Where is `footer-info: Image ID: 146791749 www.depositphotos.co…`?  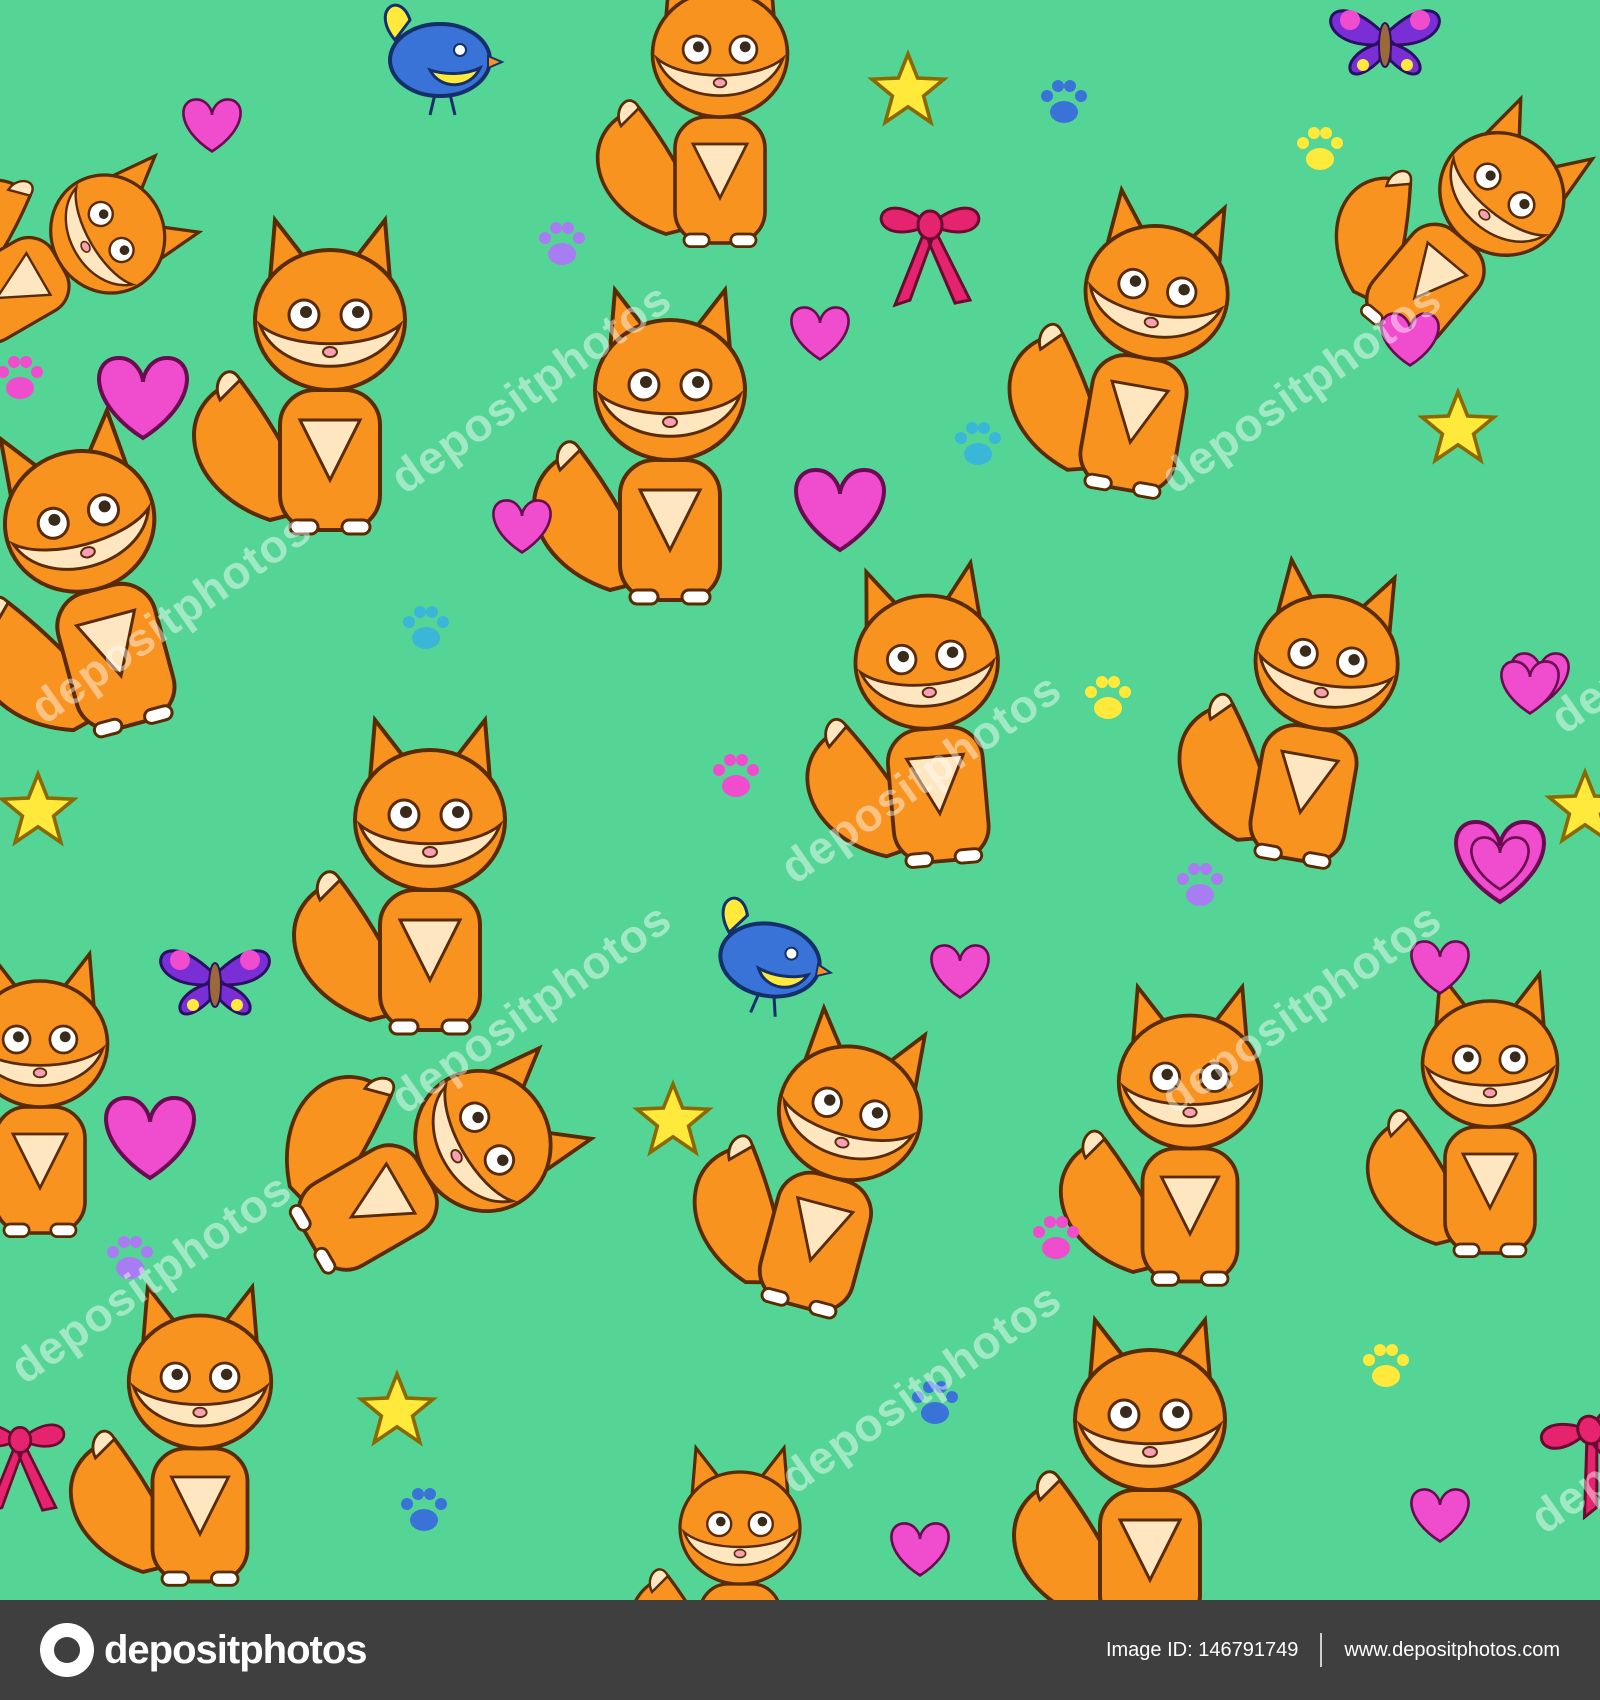 footer-info: Image ID: 146791749 www.depositphotos.co… is located at coordinates (1333, 1650).